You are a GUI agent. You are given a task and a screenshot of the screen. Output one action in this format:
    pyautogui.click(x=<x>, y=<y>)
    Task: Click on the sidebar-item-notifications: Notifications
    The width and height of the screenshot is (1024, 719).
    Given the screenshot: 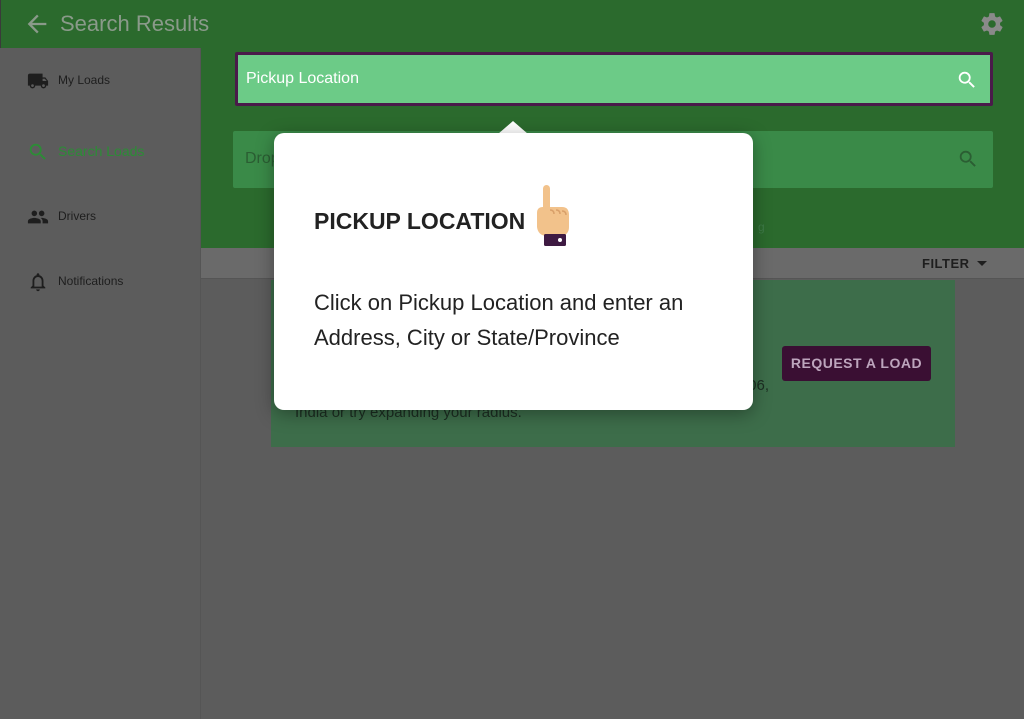 What is the action you would take?
    pyautogui.click(x=100, y=282)
    